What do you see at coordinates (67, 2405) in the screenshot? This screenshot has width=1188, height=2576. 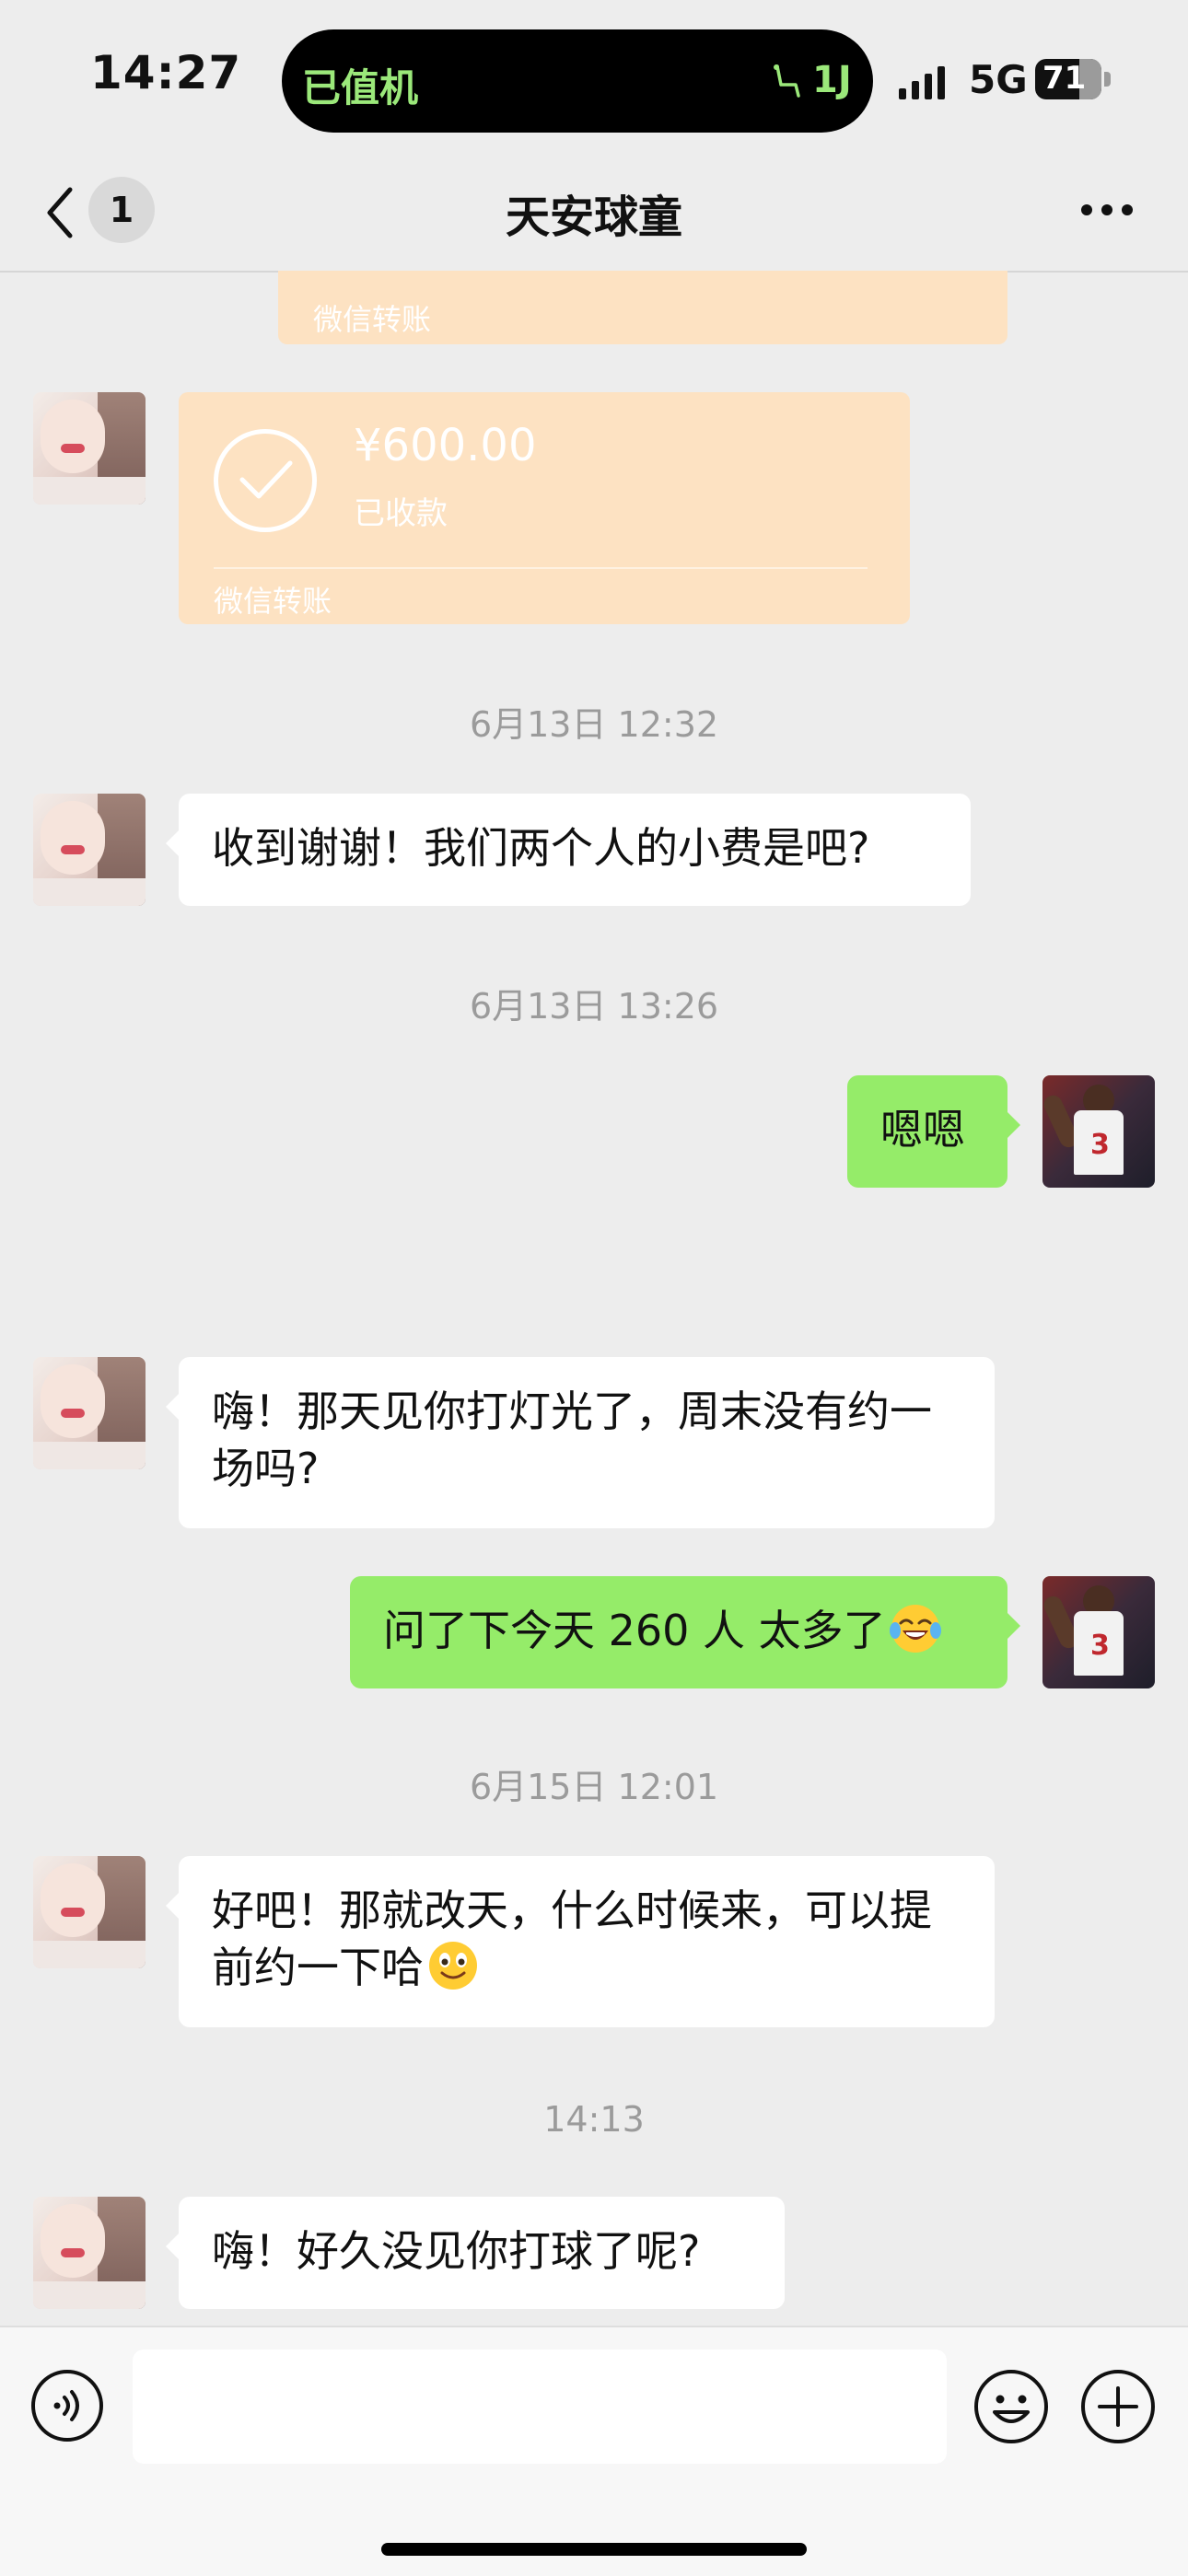 I see `voice-icon` at bounding box center [67, 2405].